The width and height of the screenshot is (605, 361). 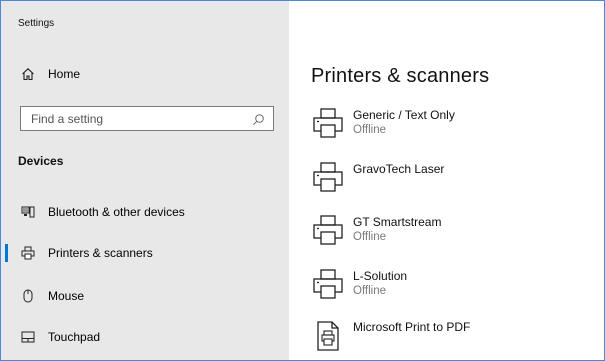 What do you see at coordinates (328, 336) in the screenshot?
I see `pdf-printer-icon` at bounding box center [328, 336].